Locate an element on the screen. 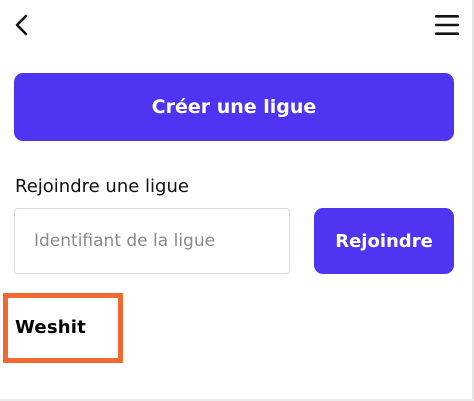 The width and height of the screenshot is (474, 401). join-league-label: Rejoindre une ligue is located at coordinates (102, 186).